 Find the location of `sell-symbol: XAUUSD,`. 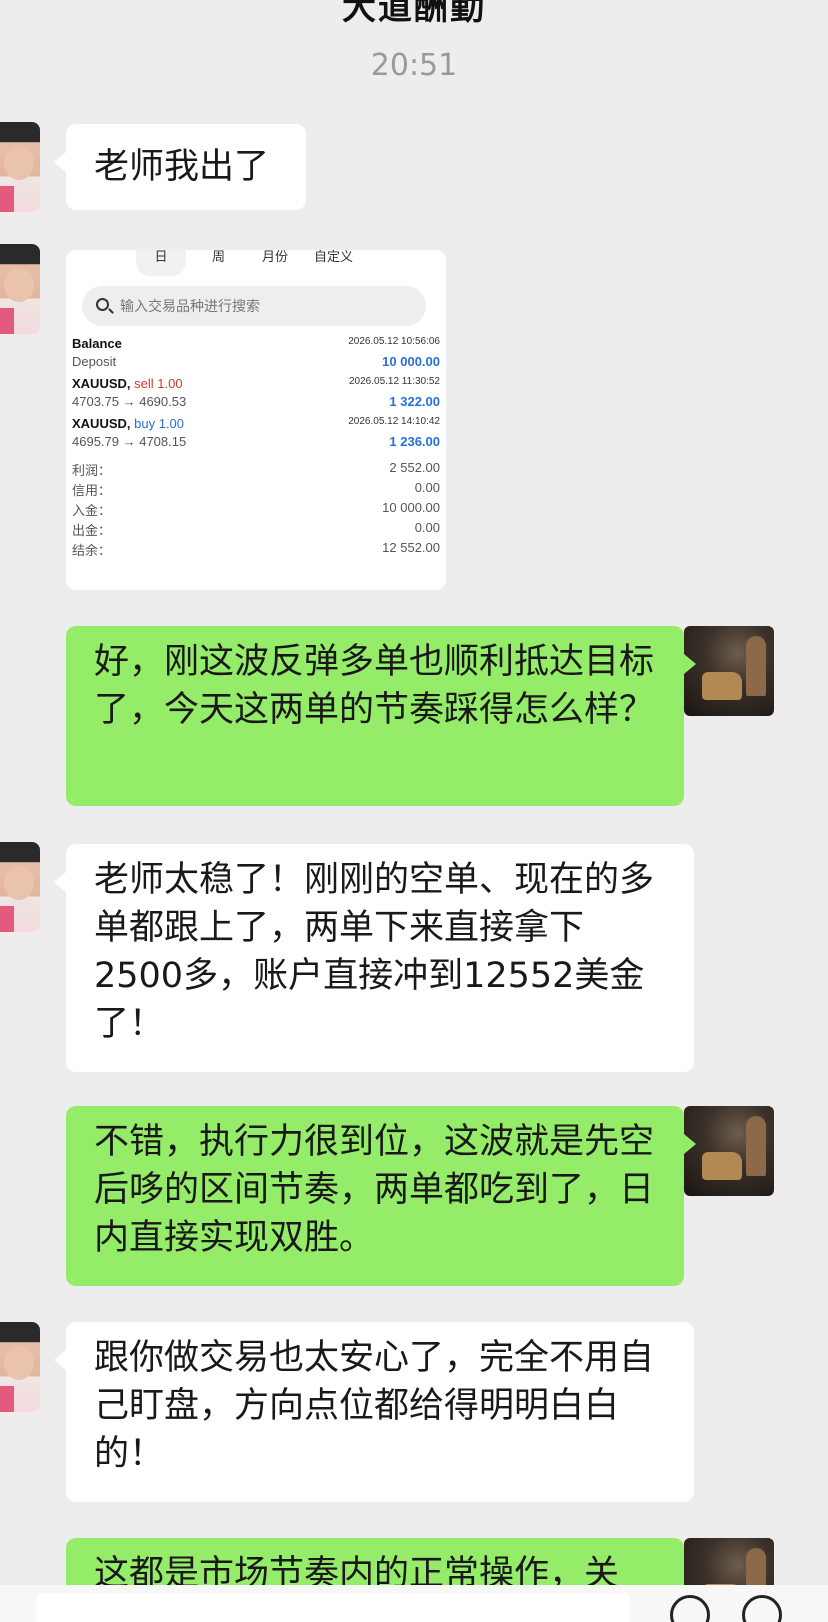

sell-symbol: XAUUSD, is located at coordinates (101, 383).